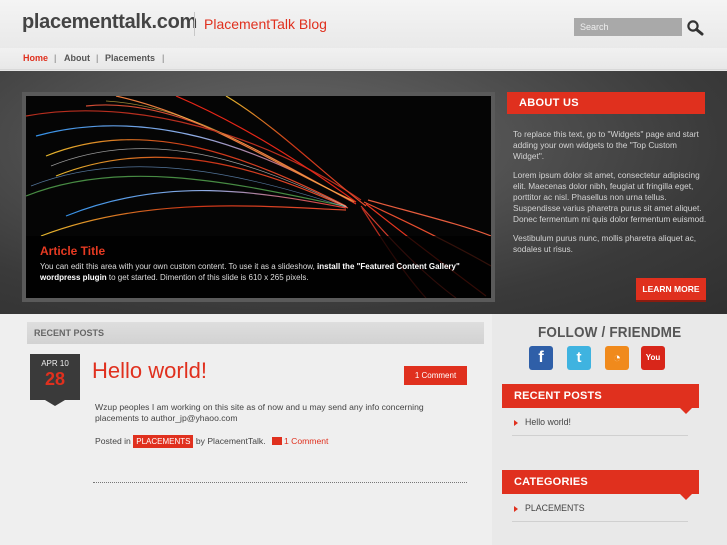 The width and height of the screenshot is (727, 545). Describe the element at coordinates (77, 58) in the screenshot. I see `nav-item-about: About` at that location.